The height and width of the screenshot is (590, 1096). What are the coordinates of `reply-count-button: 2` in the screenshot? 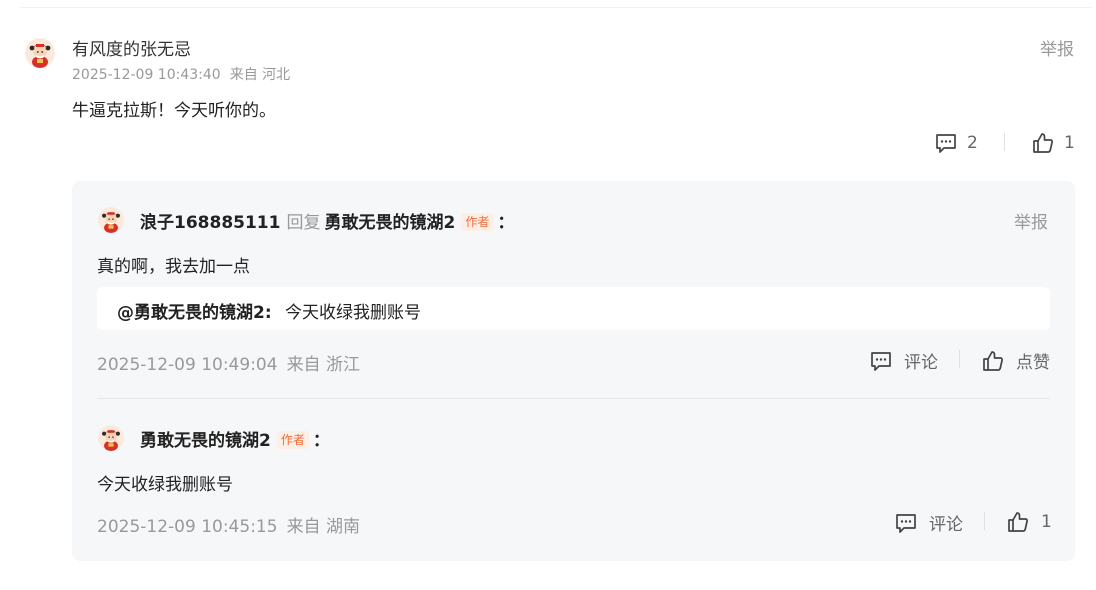 It's located at (956, 143).